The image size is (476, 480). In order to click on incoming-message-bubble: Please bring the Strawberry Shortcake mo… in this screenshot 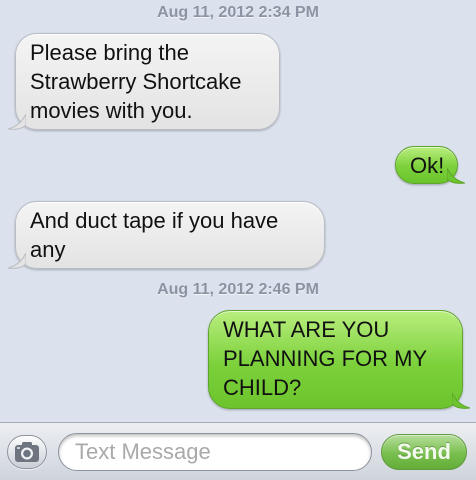, I will do `click(144, 81)`.